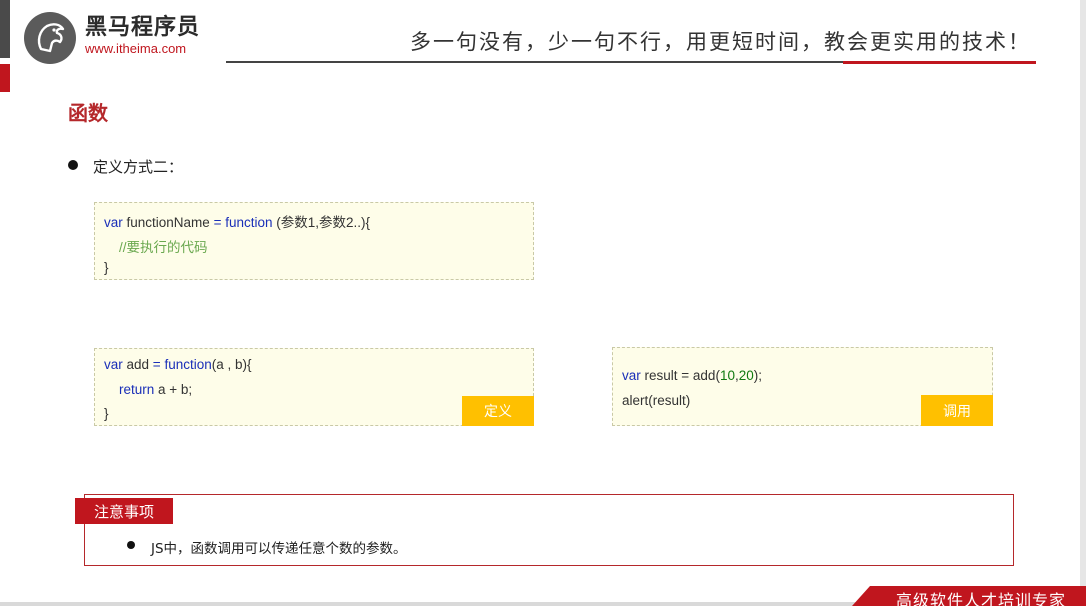 The image size is (1086, 611). What do you see at coordinates (279, 549) in the screenshot?
I see `note-text: JS中，函数调用可以传递任意个数的参数。` at bounding box center [279, 549].